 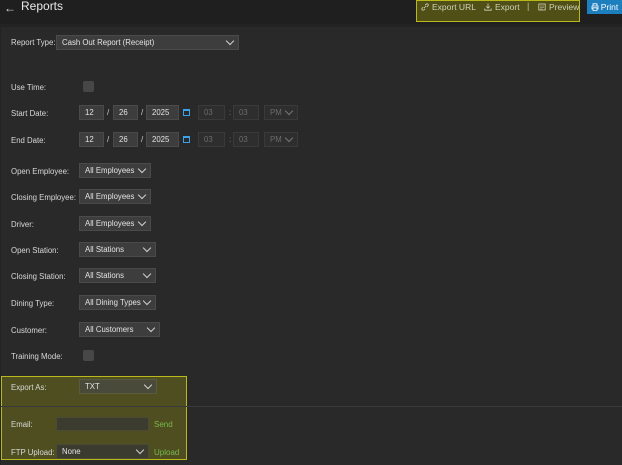 I want to click on print-button: Print, so click(x=604, y=7).